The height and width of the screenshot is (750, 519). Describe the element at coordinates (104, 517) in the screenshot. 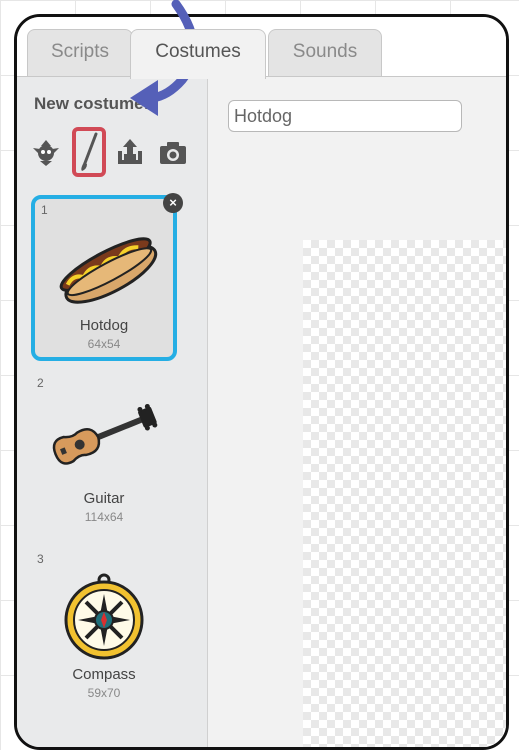

I see `costume-size: 114x64` at that location.